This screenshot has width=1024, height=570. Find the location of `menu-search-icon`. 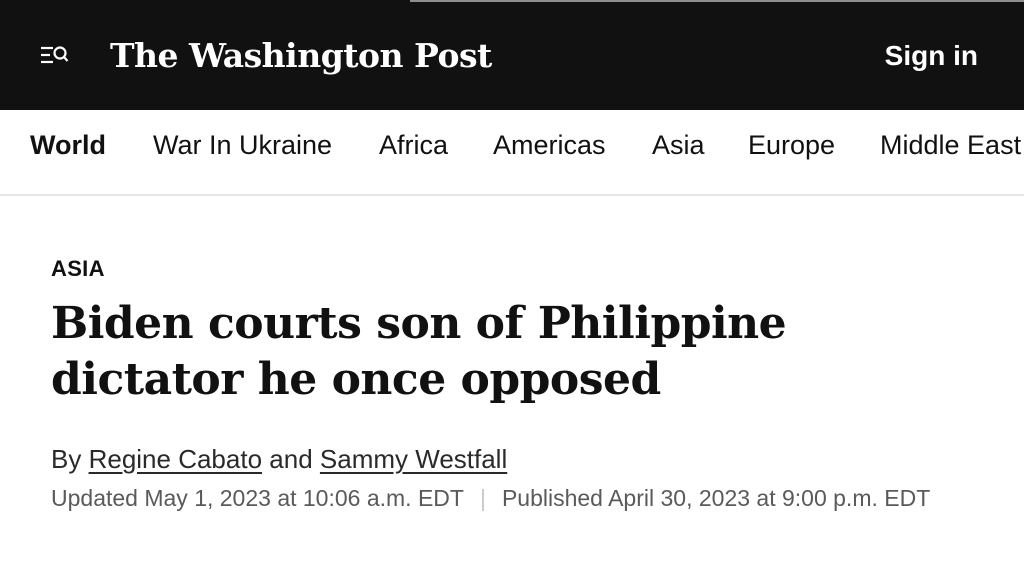

menu-search-icon is located at coordinates (55, 55).